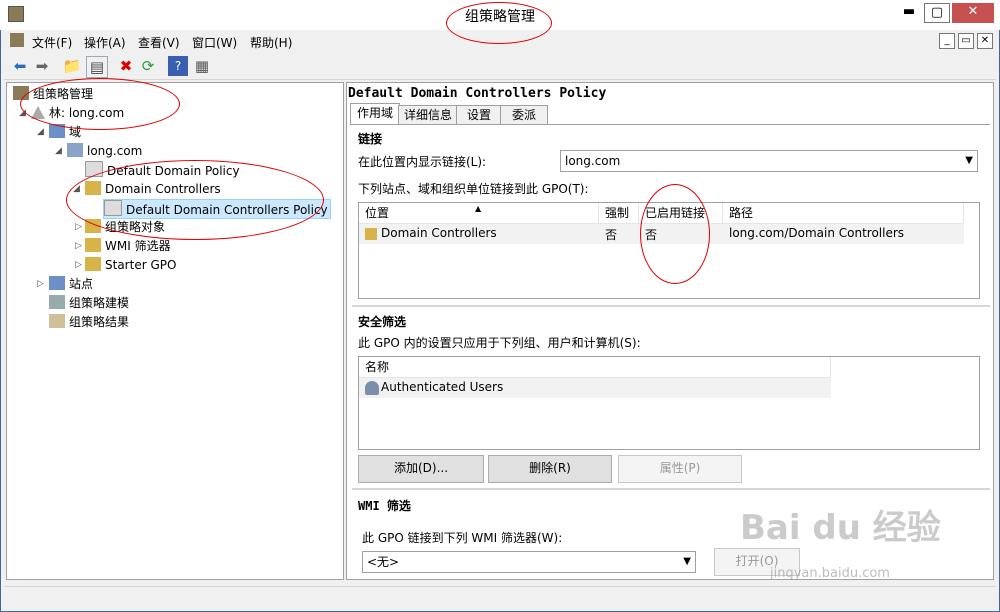 The height and width of the screenshot is (612, 1000). I want to click on tree-item-forest: 林: long.com, so click(77, 113).